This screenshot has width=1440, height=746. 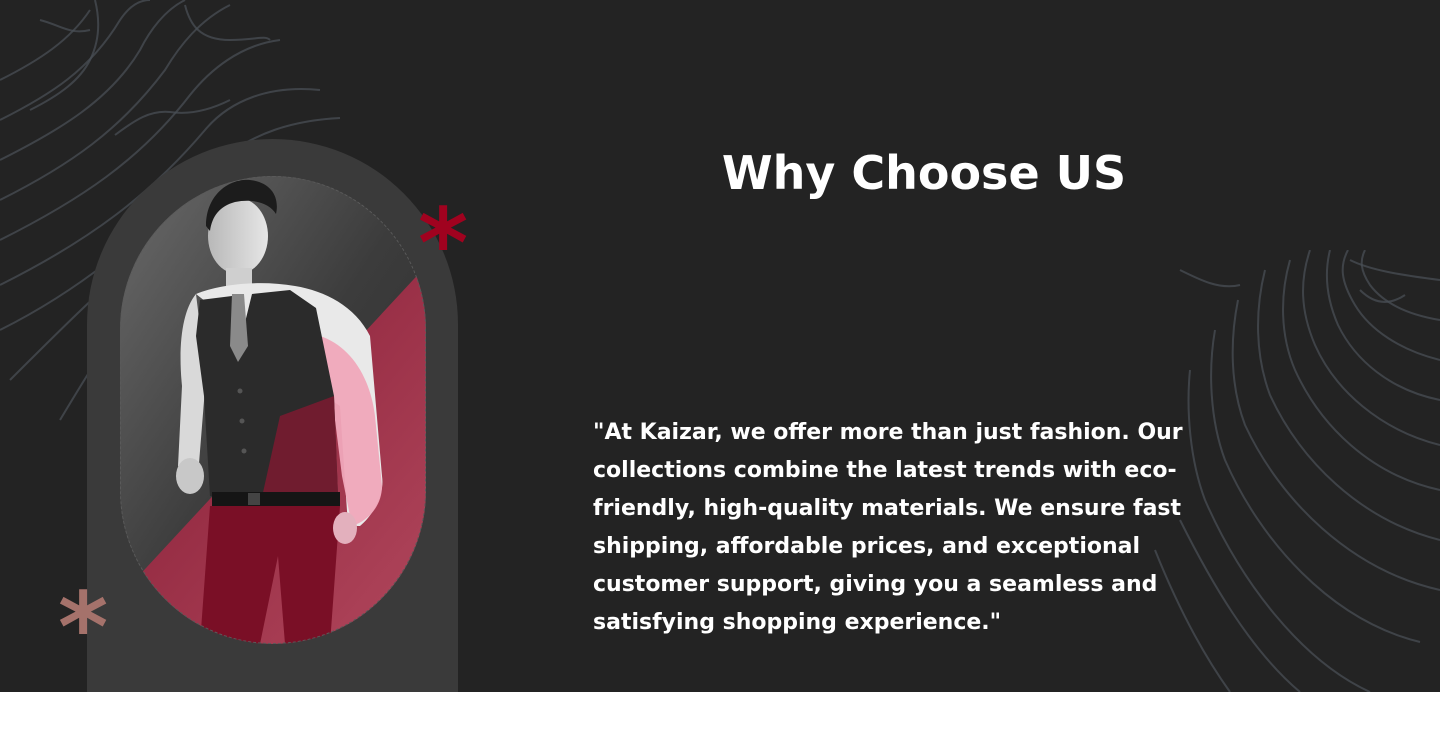 What do you see at coordinates (720, 719) in the screenshot?
I see `page-bottom-area` at bounding box center [720, 719].